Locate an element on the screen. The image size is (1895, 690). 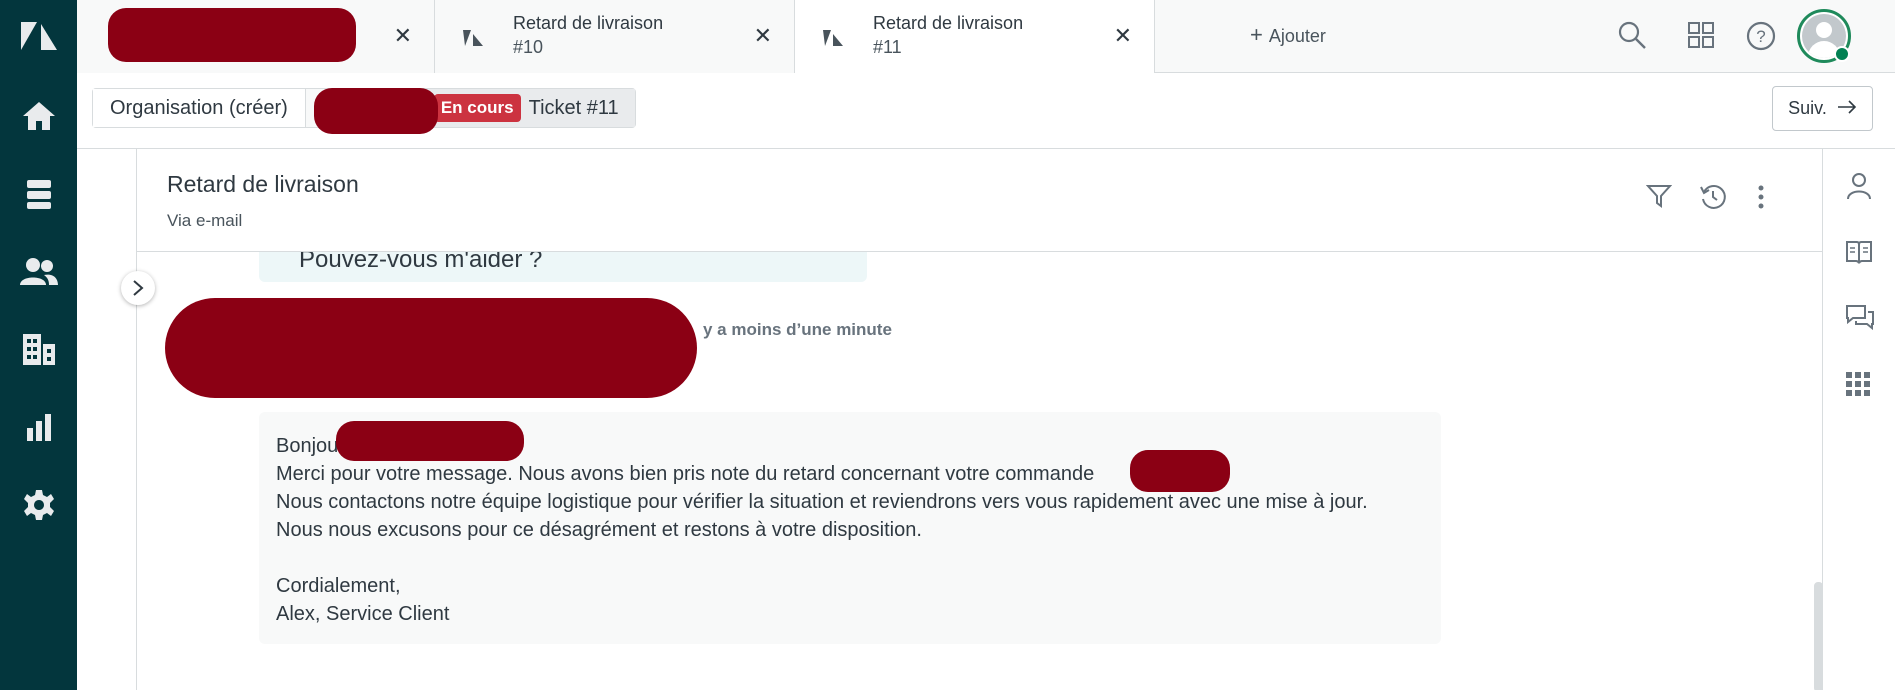
products-grid-icon is located at coordinates (1701, 37).